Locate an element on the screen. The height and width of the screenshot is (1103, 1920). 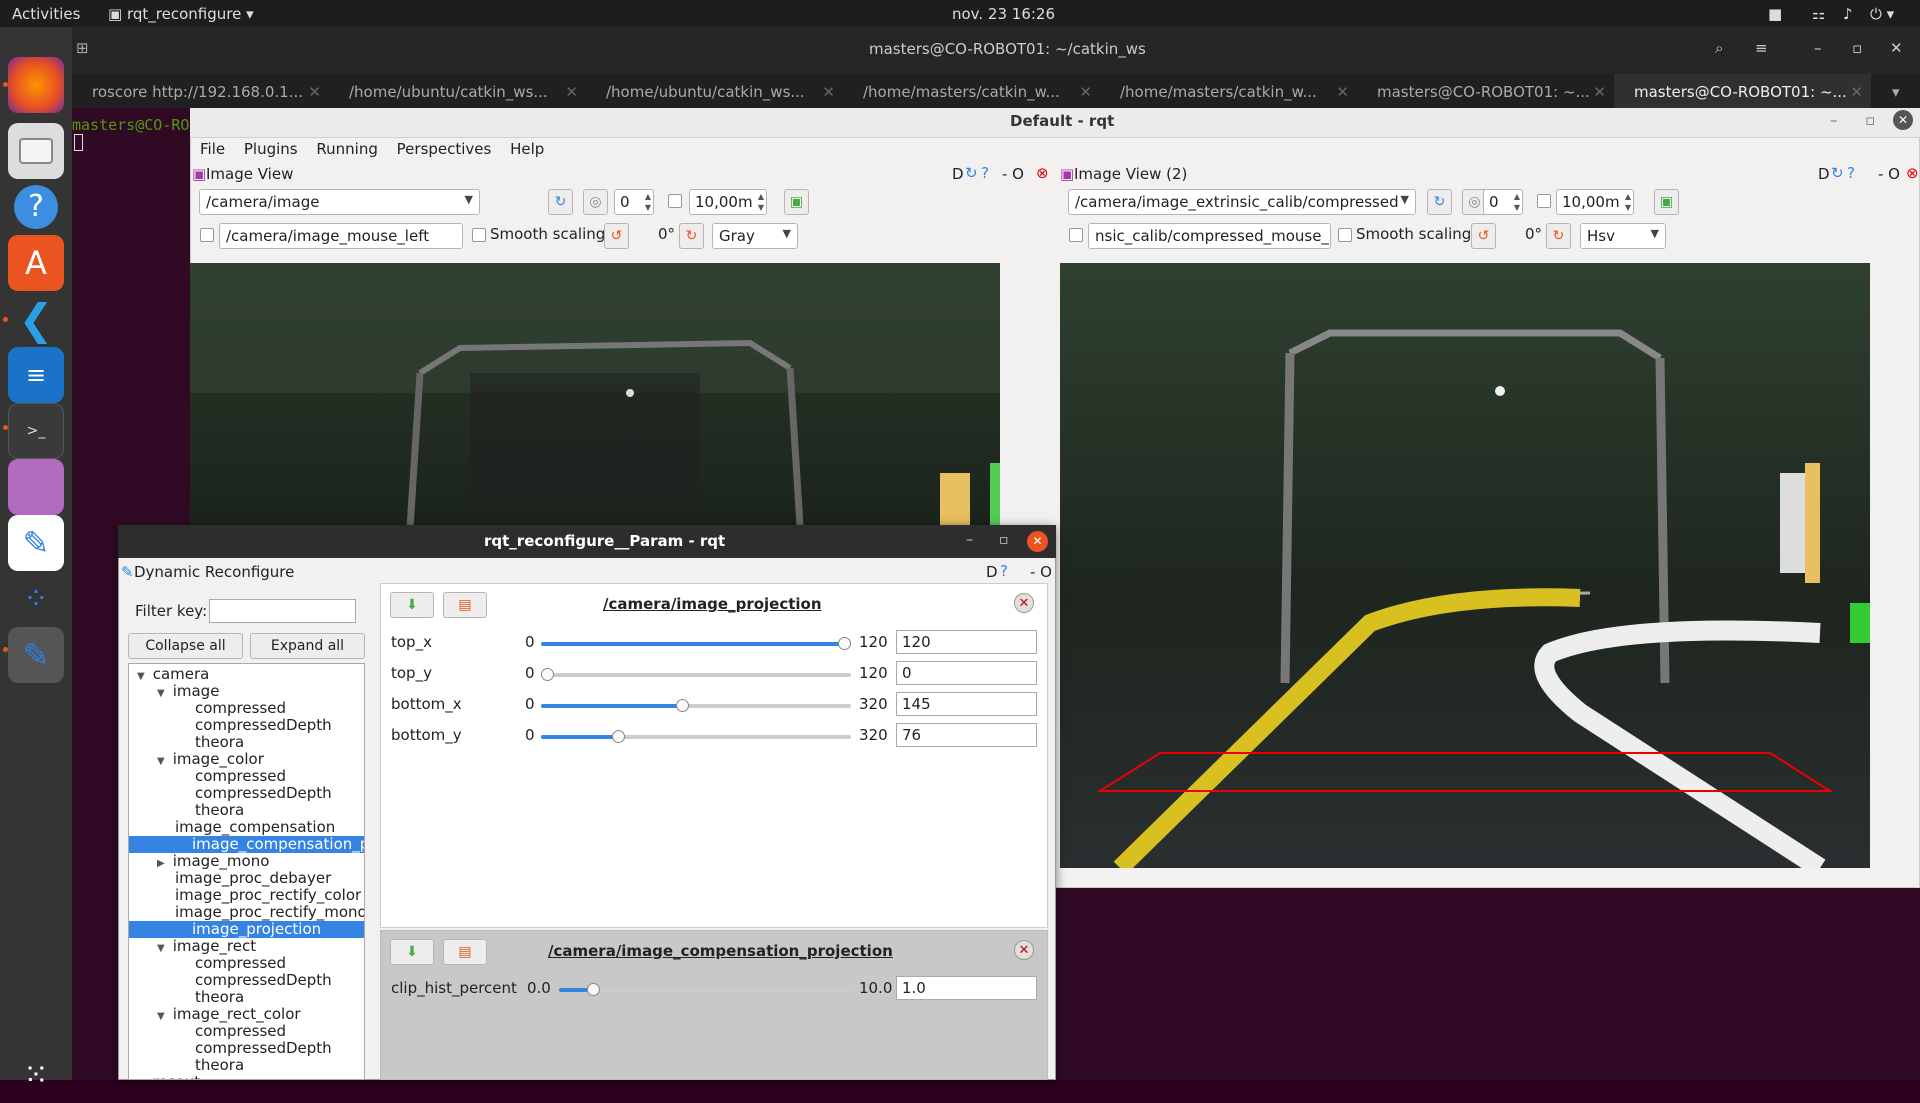
topic-select: /camera/image ▼ is located at coordinates (339, 202).